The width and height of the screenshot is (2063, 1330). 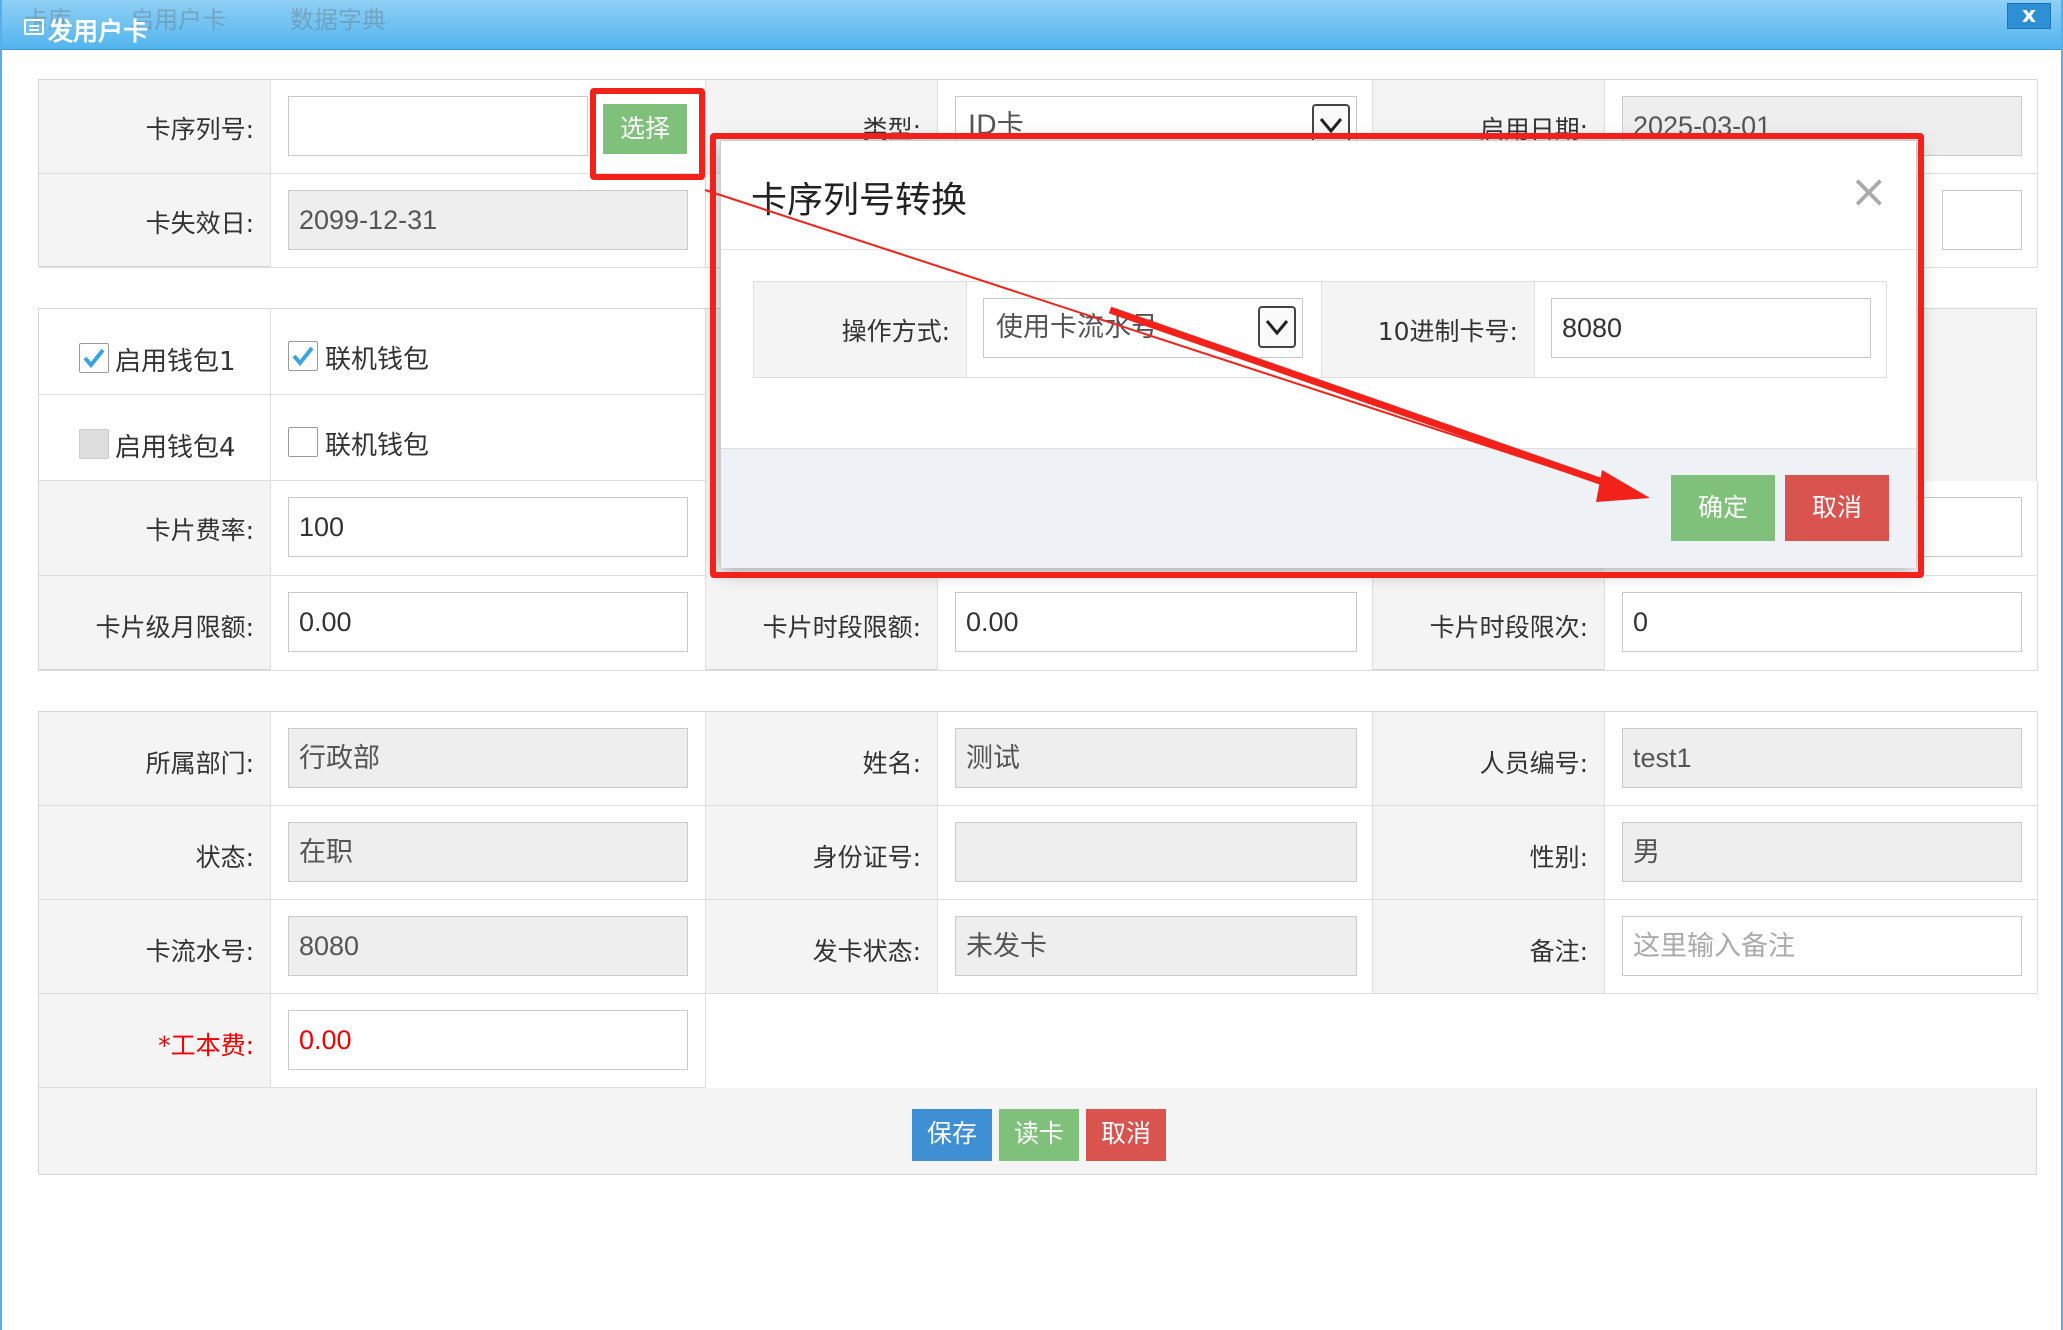 I want to click on annotation-arrow, so click(x=1177, y=345).